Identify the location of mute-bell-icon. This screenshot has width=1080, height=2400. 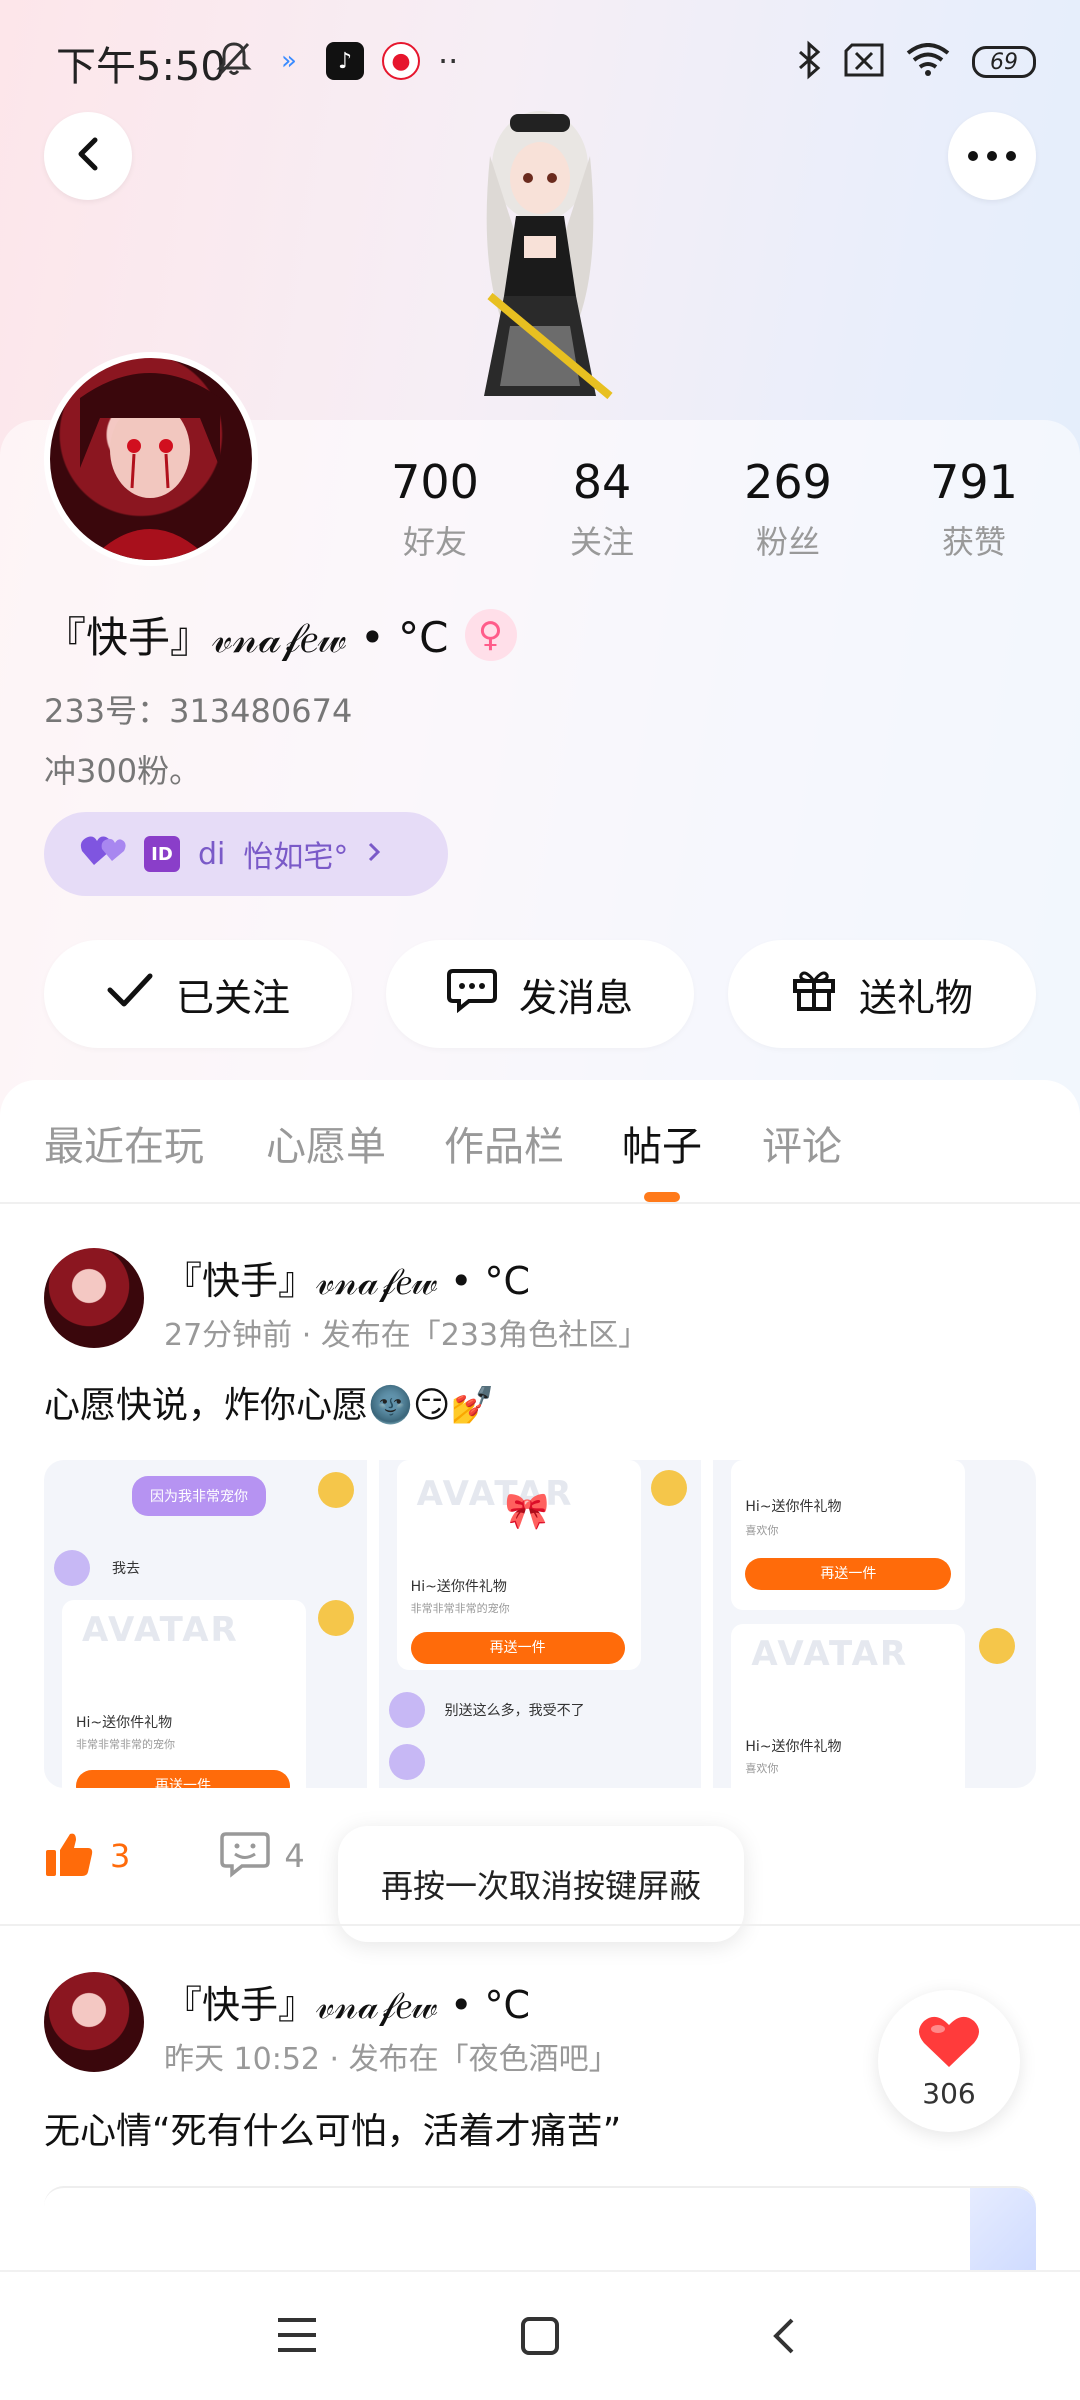
(234, 61).